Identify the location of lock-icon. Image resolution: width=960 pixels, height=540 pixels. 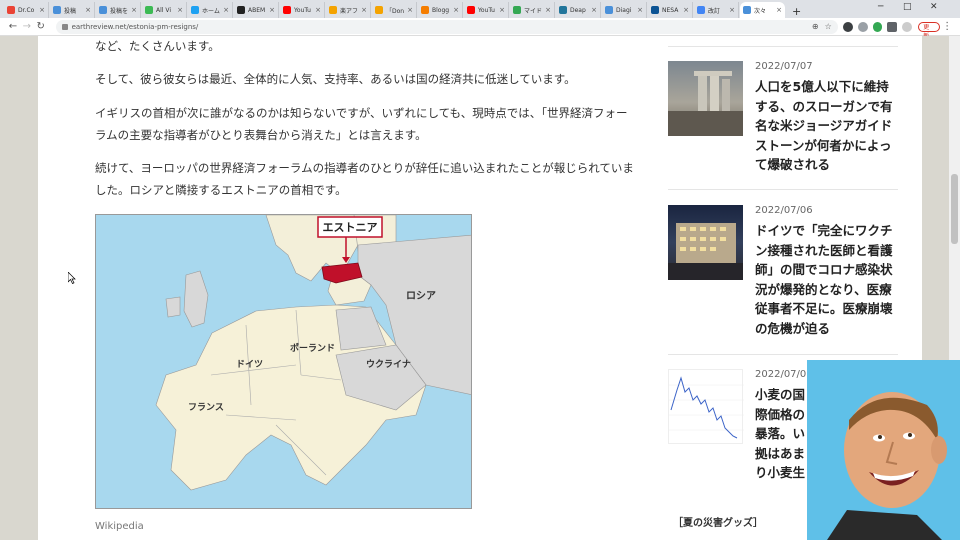
(64, 26).